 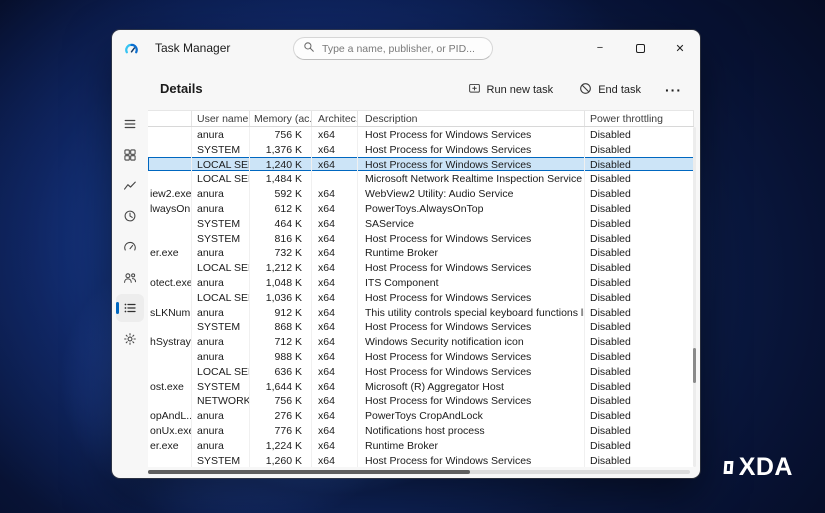 What do you see at coordinates (424, 89) in the screenshot?
I see `toolbar: Details Run new task End task ···` at bounding box center [424, 89].